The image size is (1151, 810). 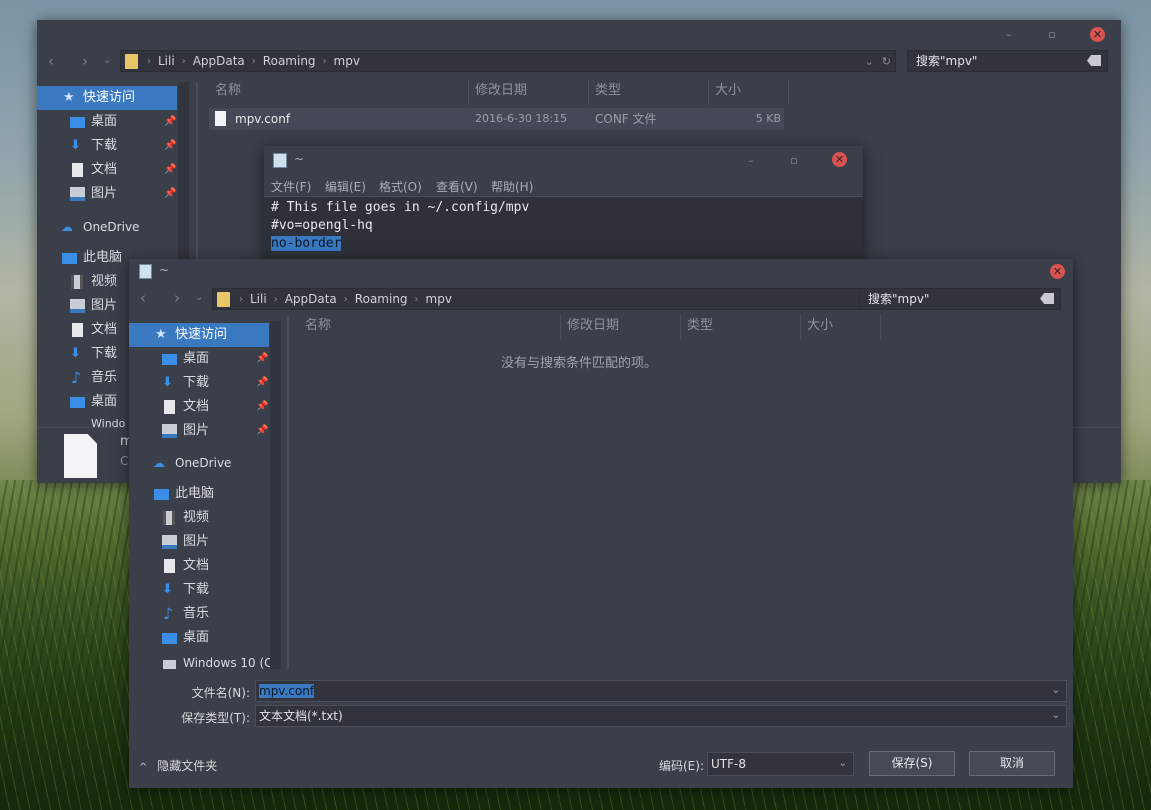 I want to click on hide-folders-toggle: ^ 隐藏文件夹, so click(x=178, y=765).